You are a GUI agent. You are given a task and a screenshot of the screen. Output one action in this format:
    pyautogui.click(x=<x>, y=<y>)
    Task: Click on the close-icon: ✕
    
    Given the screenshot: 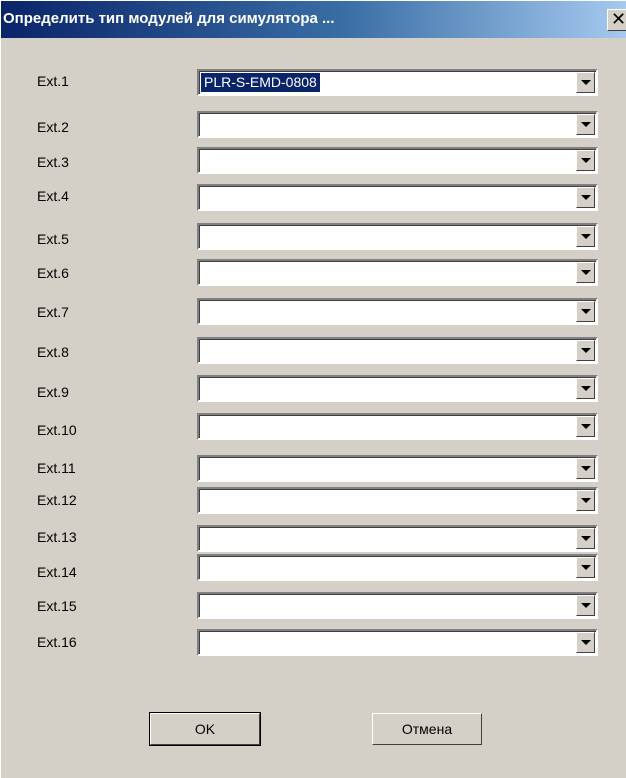 What is the action you would take?
    pyautogui.click(x=618, y=19)
    